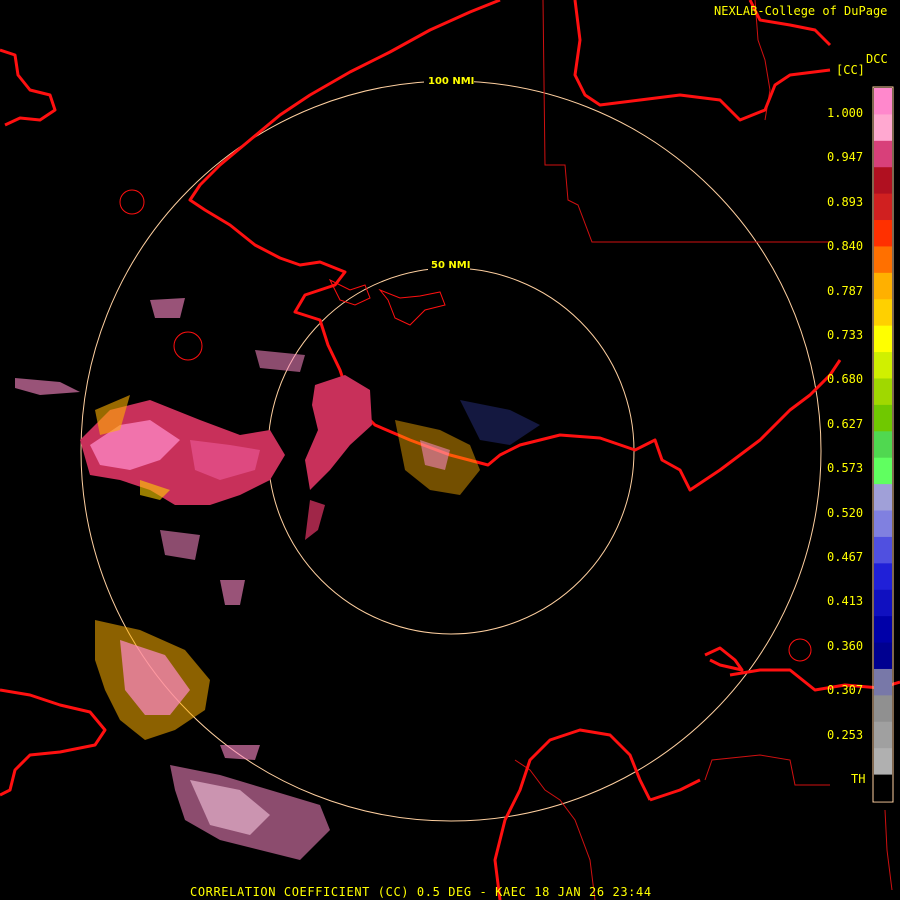 The height and width of the screenshot is (900, 900). I want to click on colorbar-tick-label: 0.680, so click(845, 379).